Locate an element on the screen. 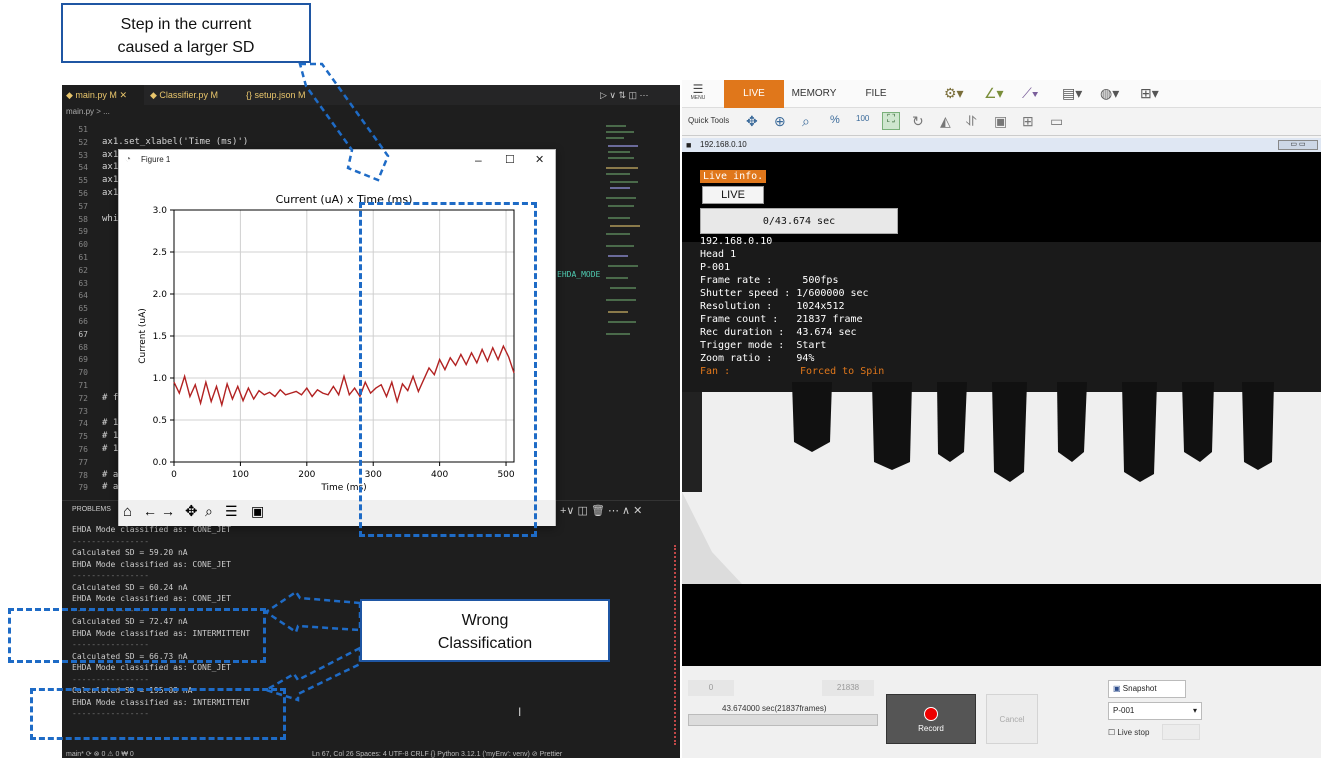 Image resolution: width=1321 pixels, height=758 pixels. arrow-top-note is located at coordinates (344, 122).